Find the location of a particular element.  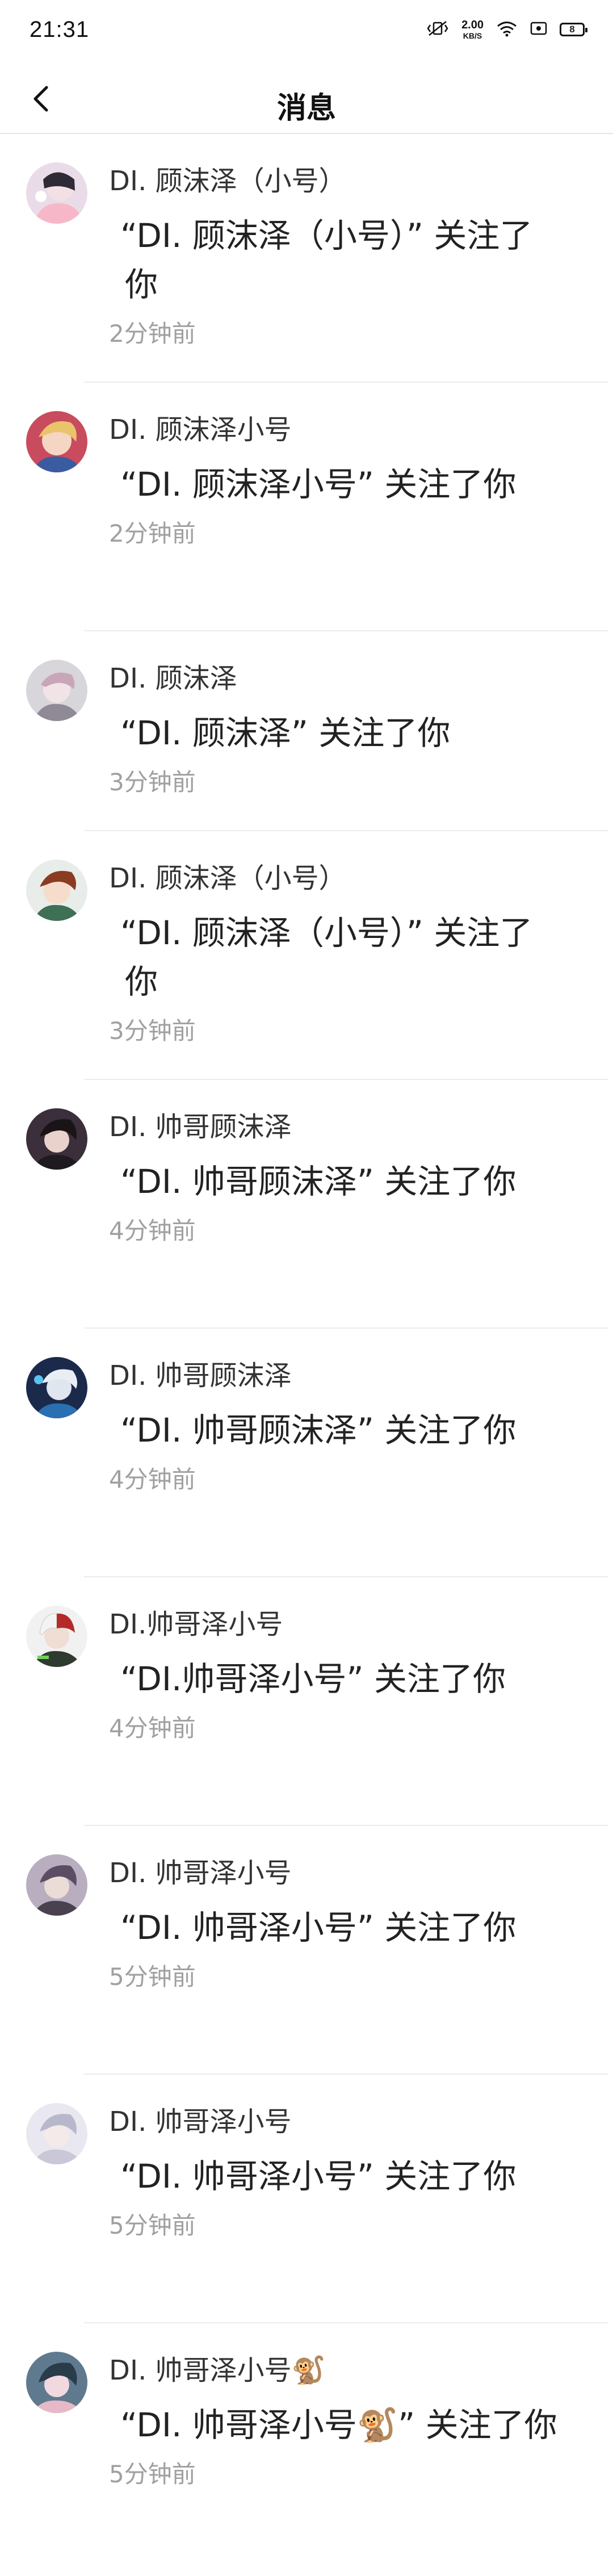

header: 消息 is located at coordinates (306, 101).